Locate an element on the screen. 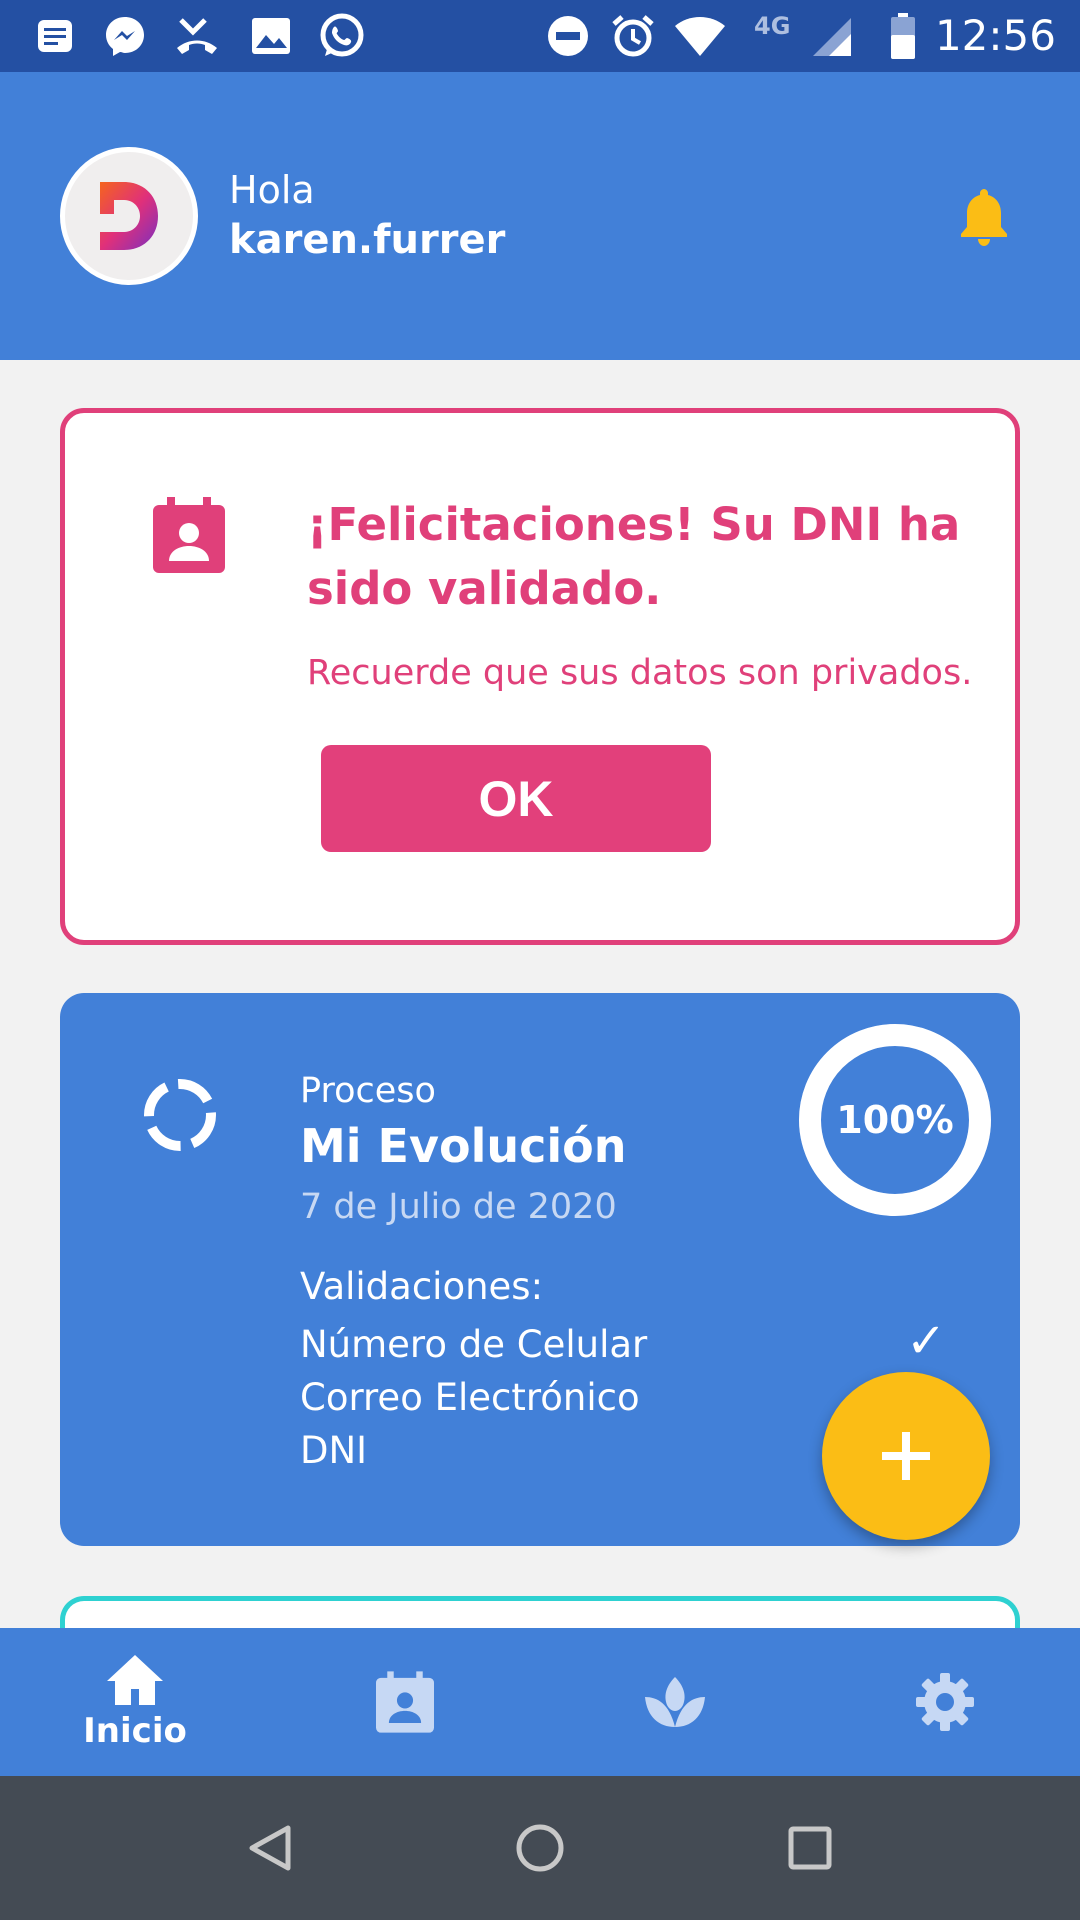  home-button-icon is located at coordinates (540, 1848).